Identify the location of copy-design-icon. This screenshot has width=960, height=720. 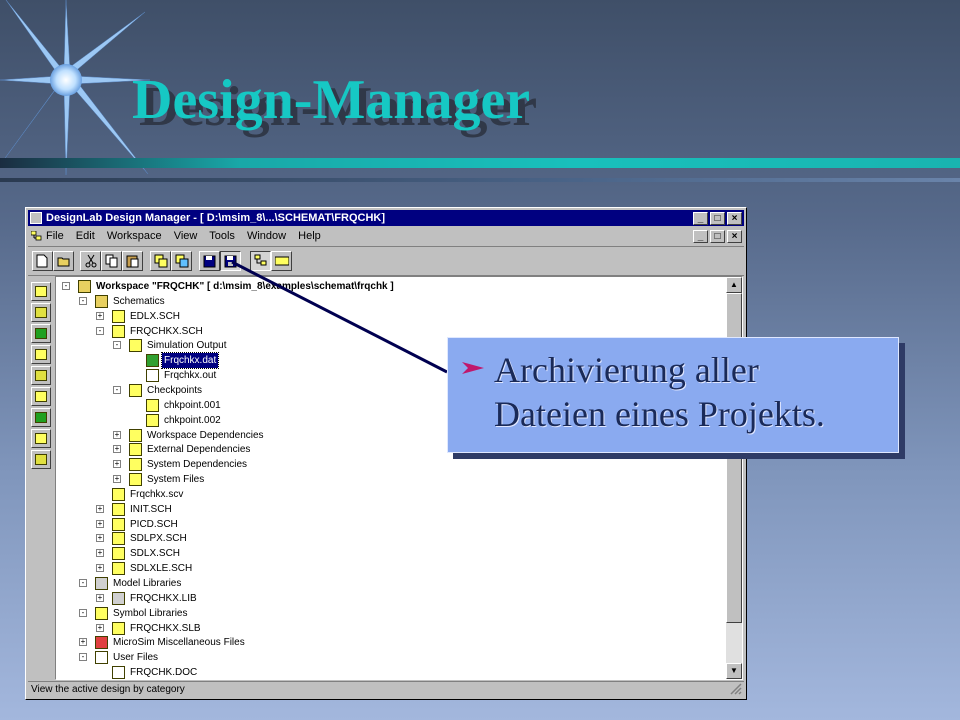
(161, 261).